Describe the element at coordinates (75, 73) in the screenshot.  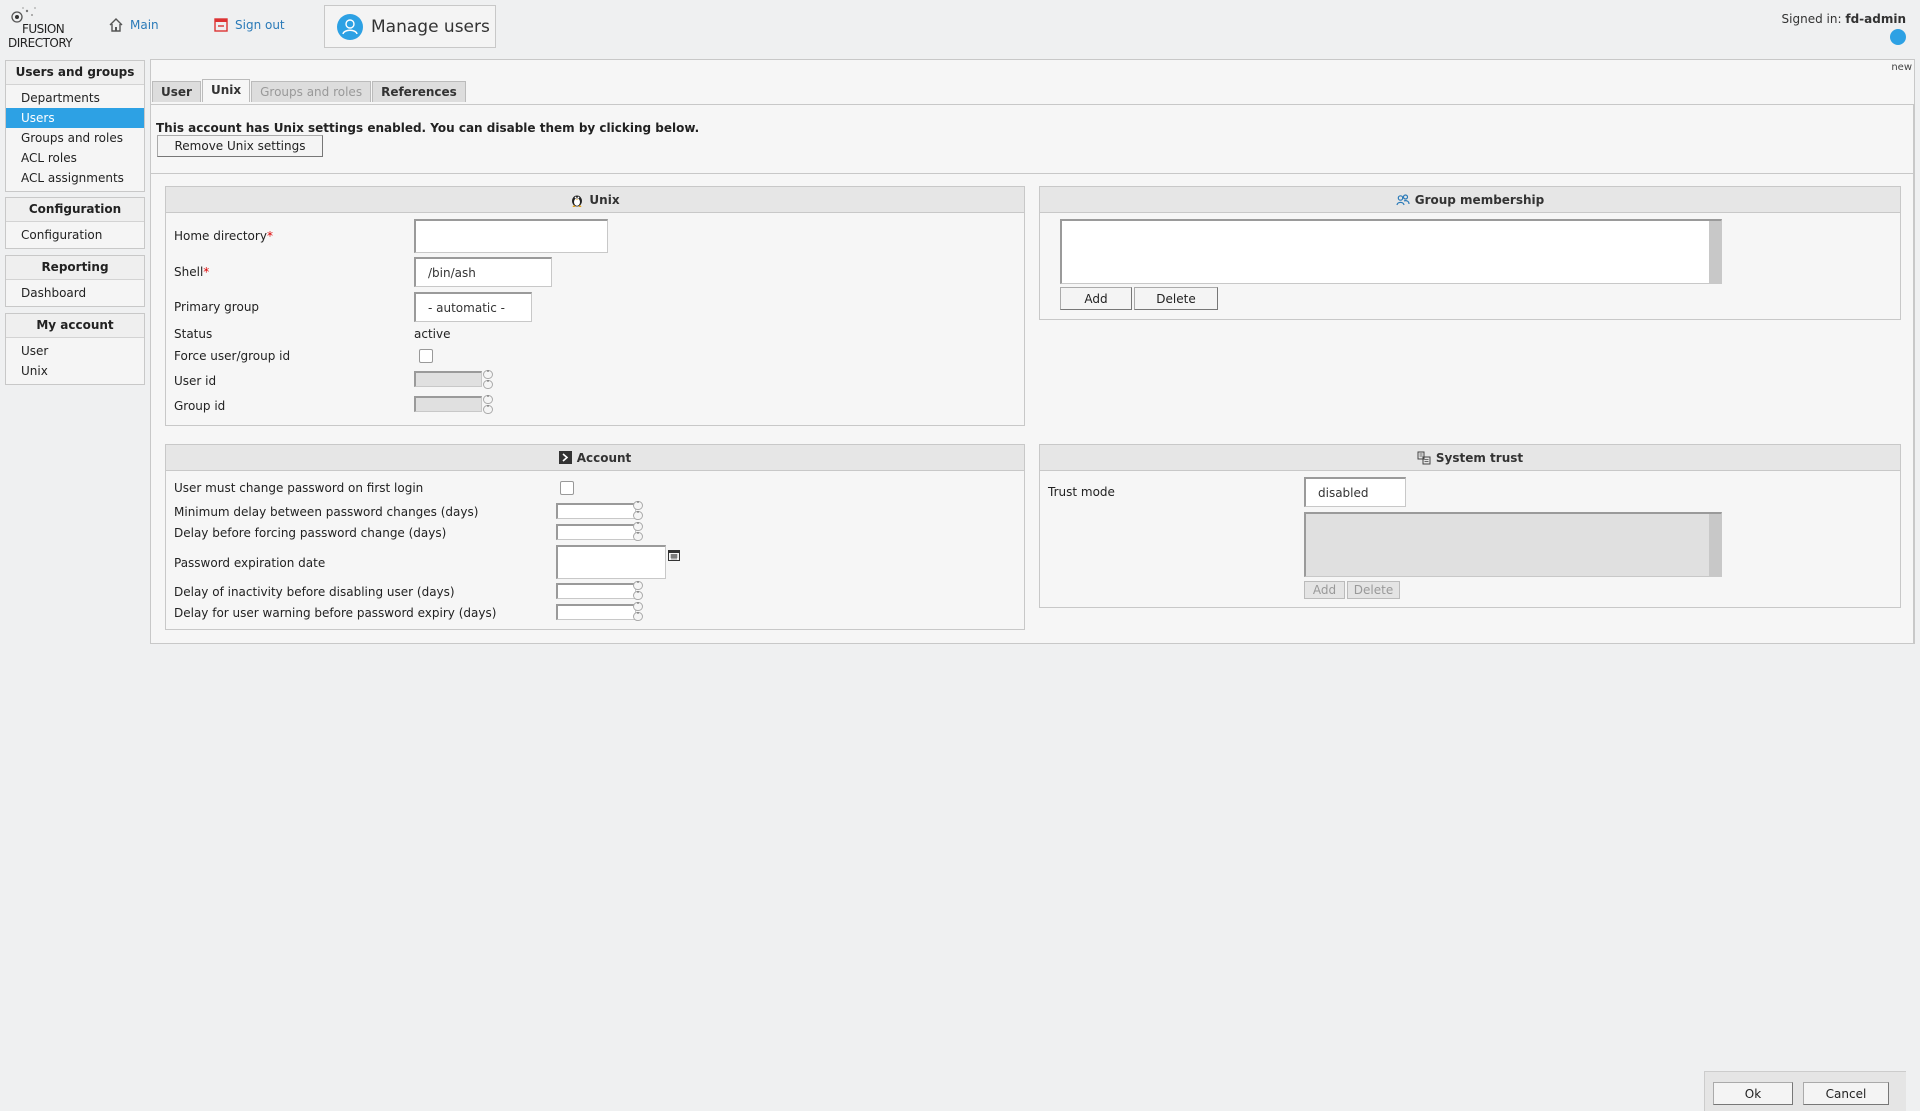
I see `menu-header: Users and groups` at that location.